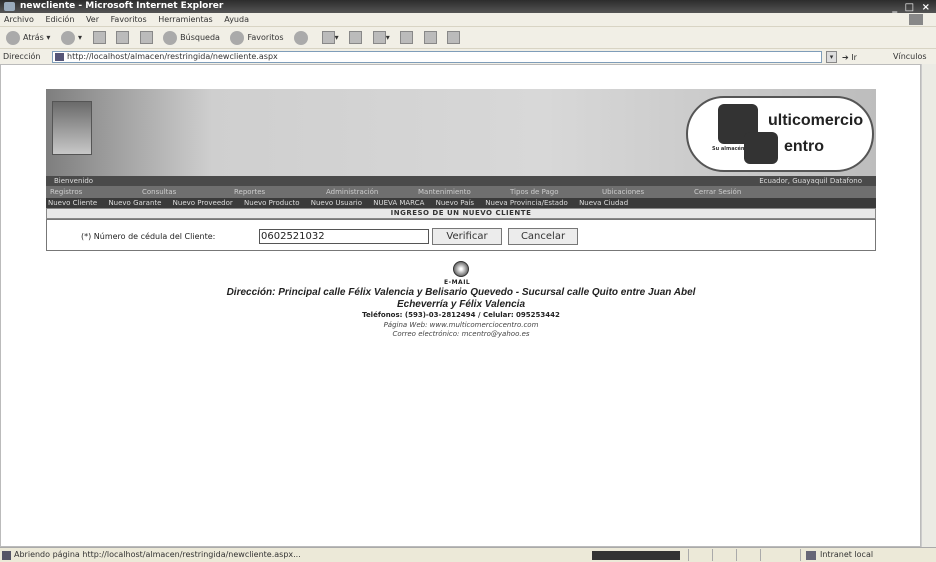  Describe the element at coordinates (644, 192) in the screenshot. I see `main-menu-item: Ubicaciones` at that location.